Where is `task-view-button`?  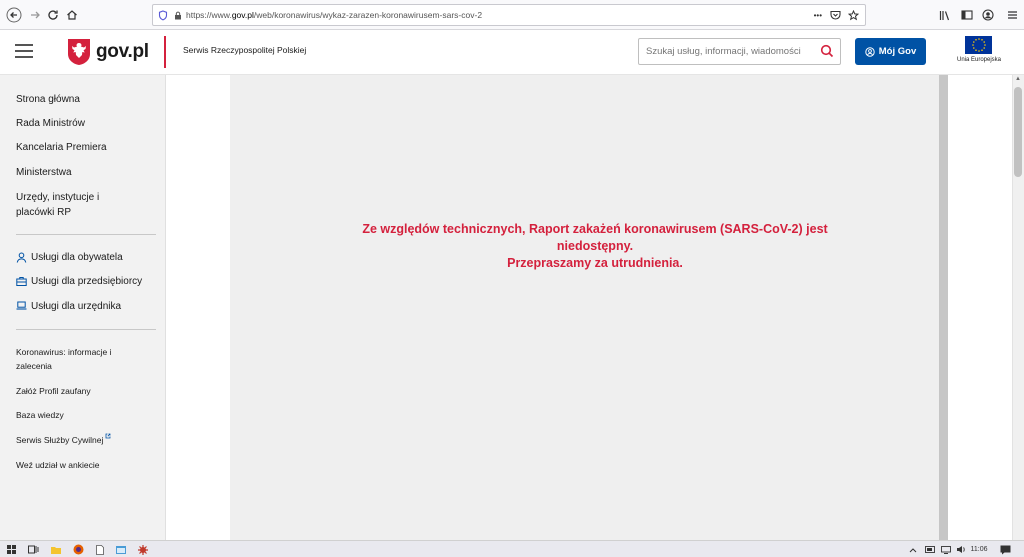 task-view-button is located at coordinates (33, 549).